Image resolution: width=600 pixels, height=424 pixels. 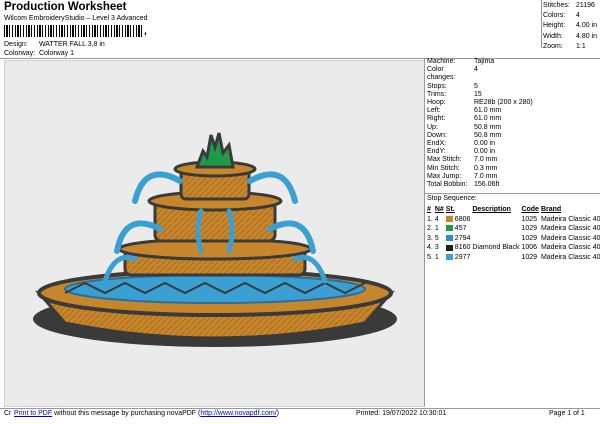 What do you see at coordinates (430, 257) in the screenshot?
I see `stop-num: 5.` at bounding box center [430, 257].